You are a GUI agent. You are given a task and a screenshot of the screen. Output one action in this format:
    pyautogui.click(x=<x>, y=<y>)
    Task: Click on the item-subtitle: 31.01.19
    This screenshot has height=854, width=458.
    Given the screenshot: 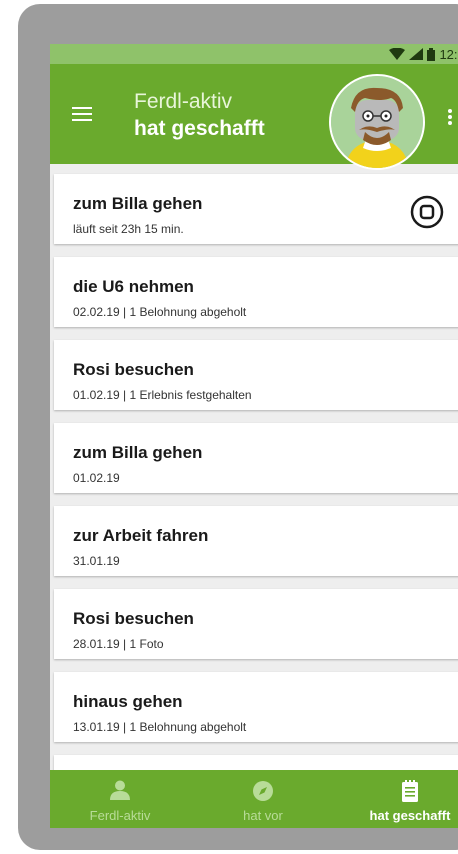 What is the action you would take?
    pyautogui.click(x=96, y=561)
    